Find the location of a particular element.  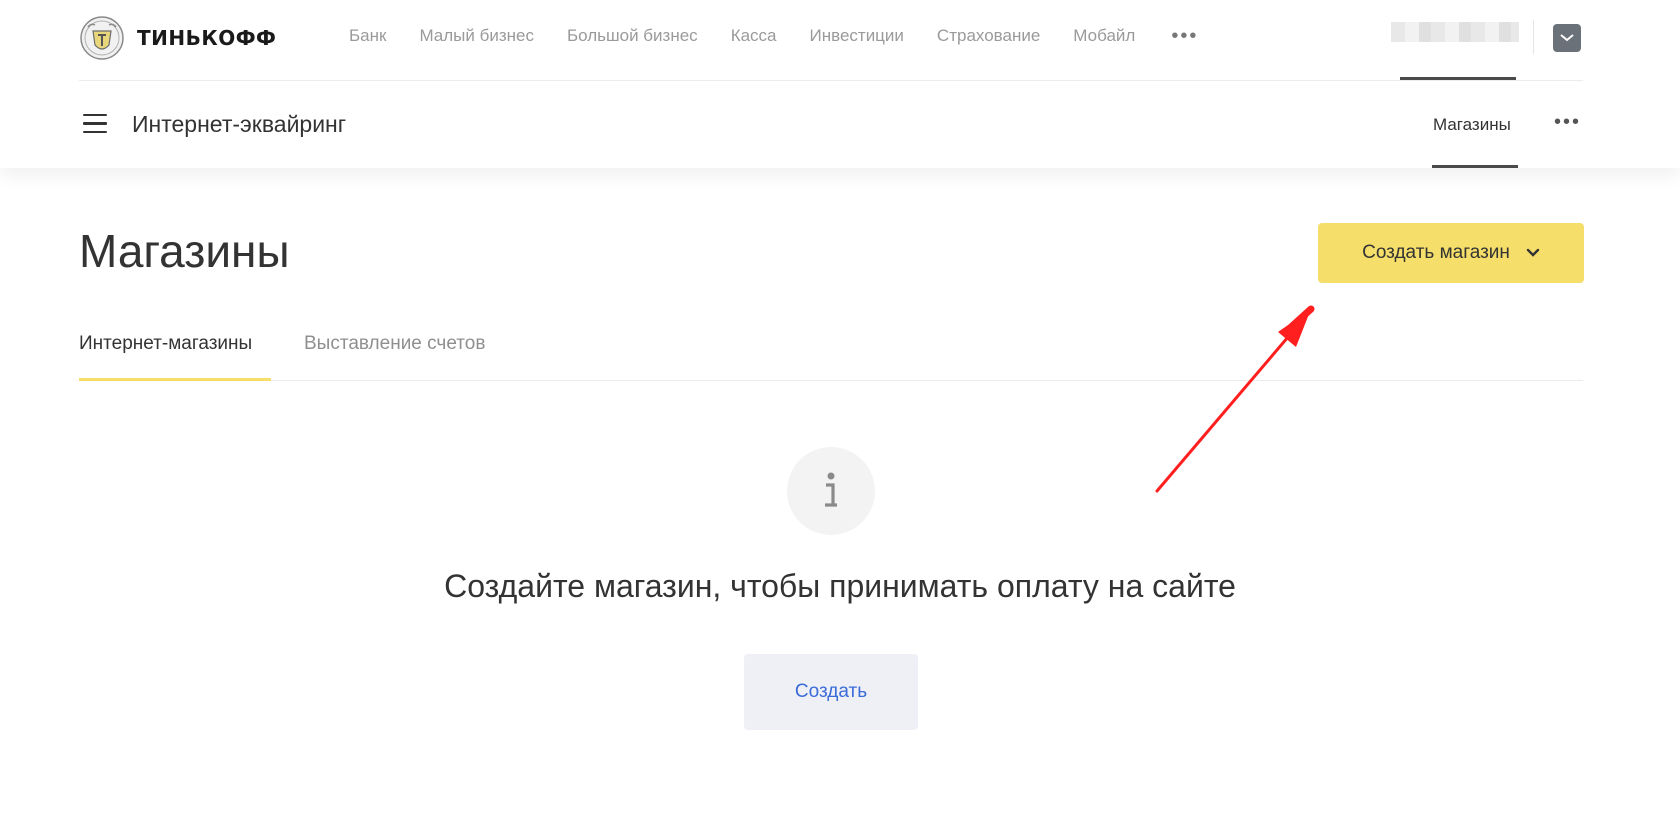

nav-item-insurance: Страхование is located at coordinates (988, 36).